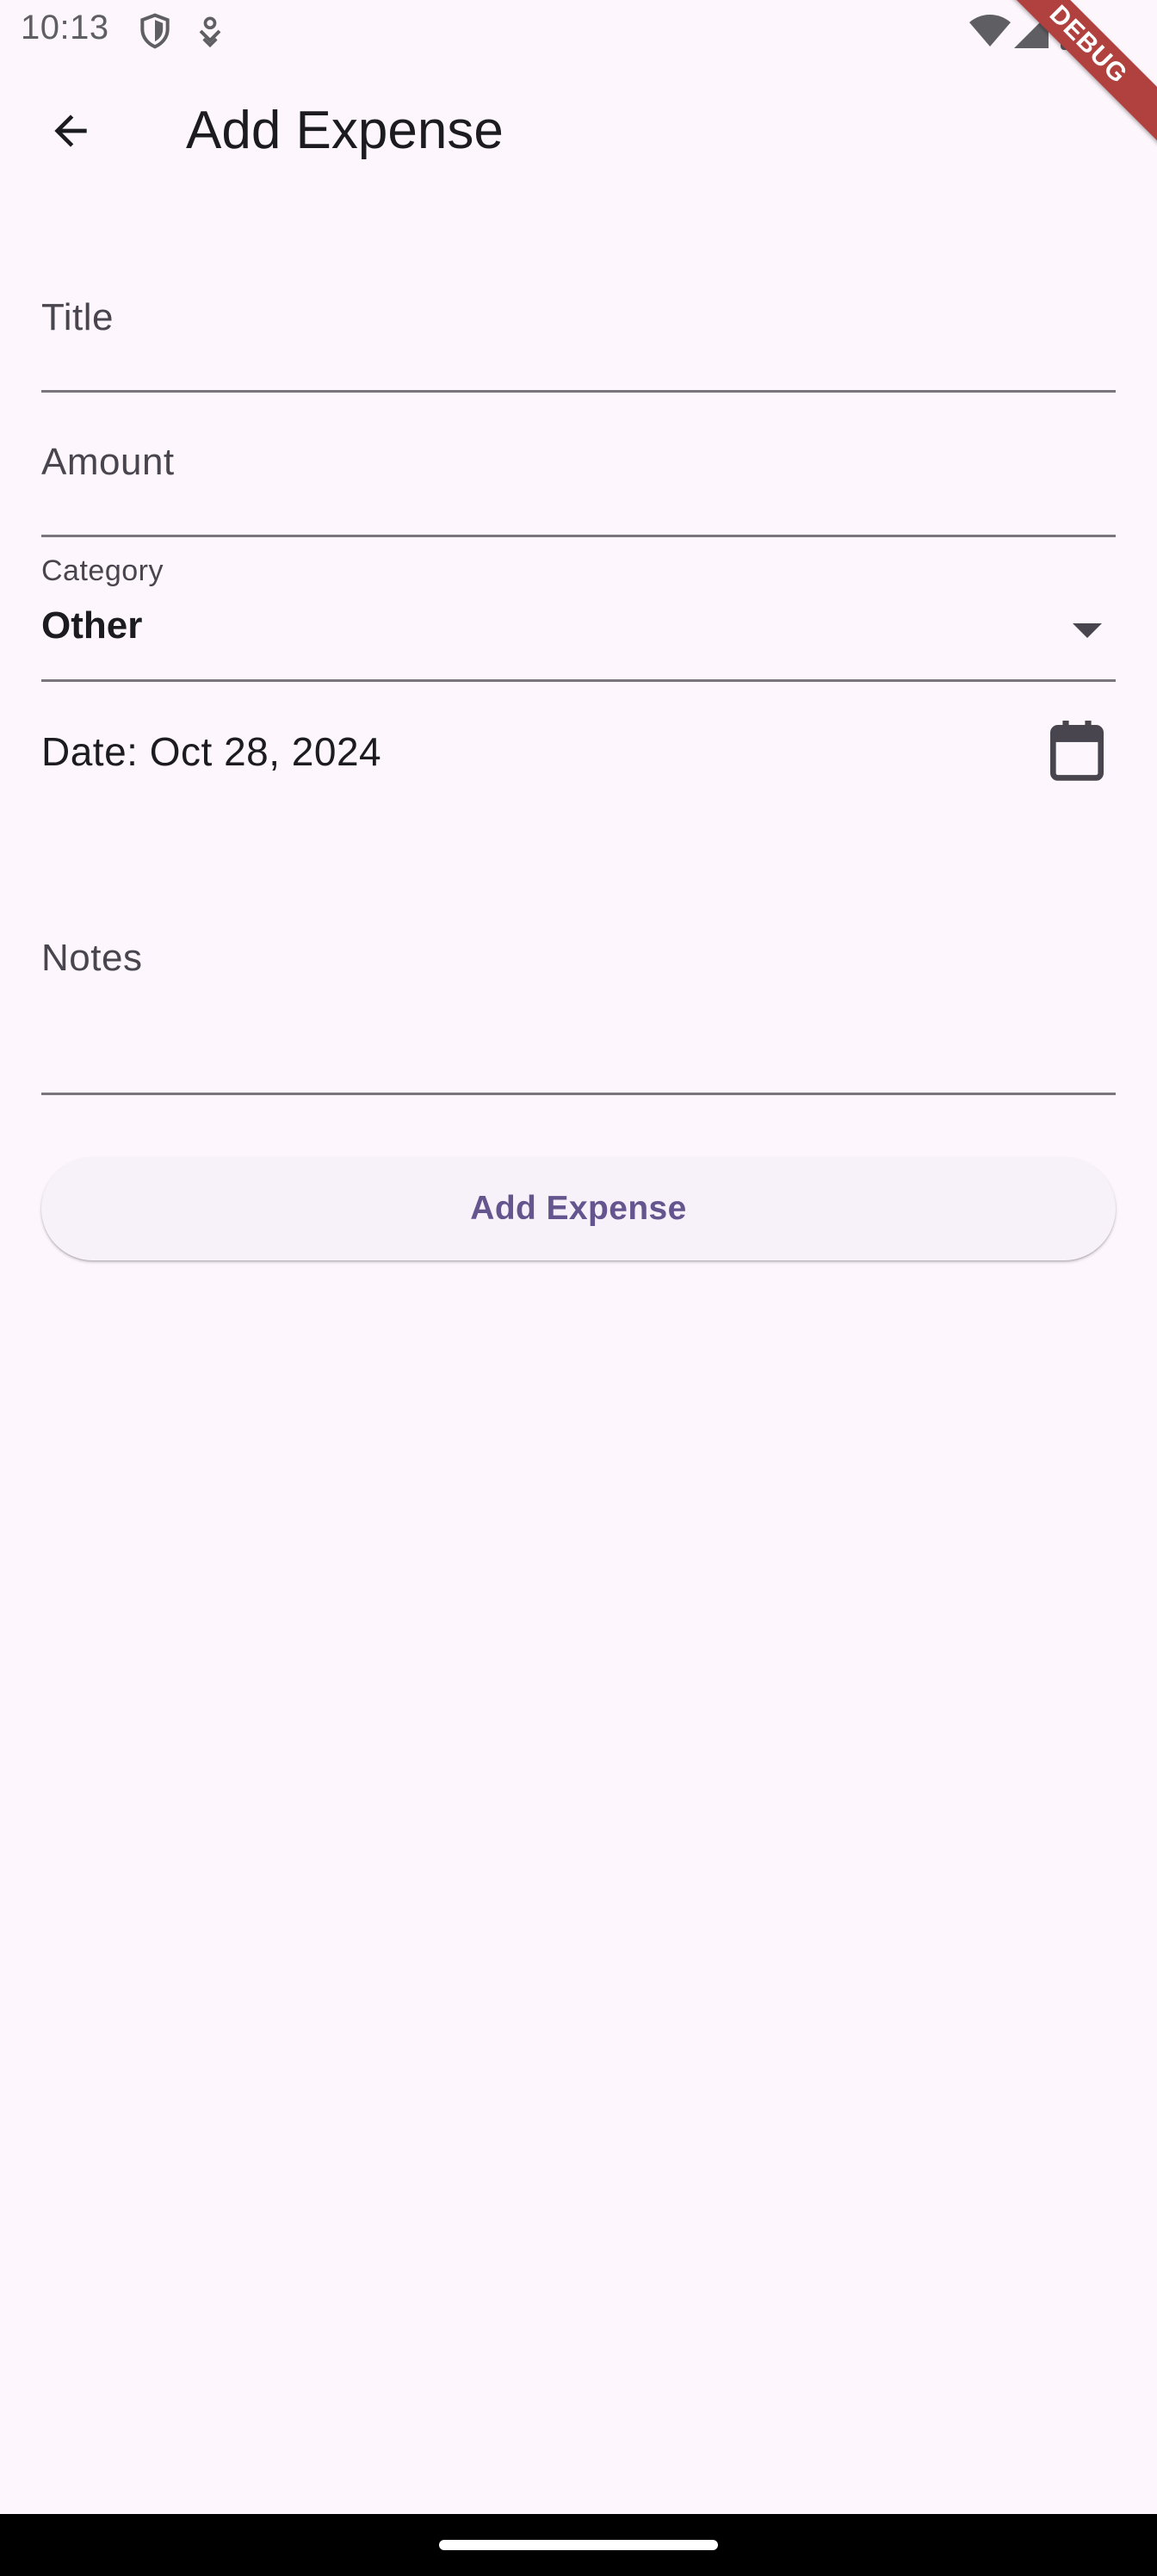 This screenshot has height=2576, width=1157. Describe the element at coordinates (579, 332) in the screenshot. I see `title-field: Title` at that location.